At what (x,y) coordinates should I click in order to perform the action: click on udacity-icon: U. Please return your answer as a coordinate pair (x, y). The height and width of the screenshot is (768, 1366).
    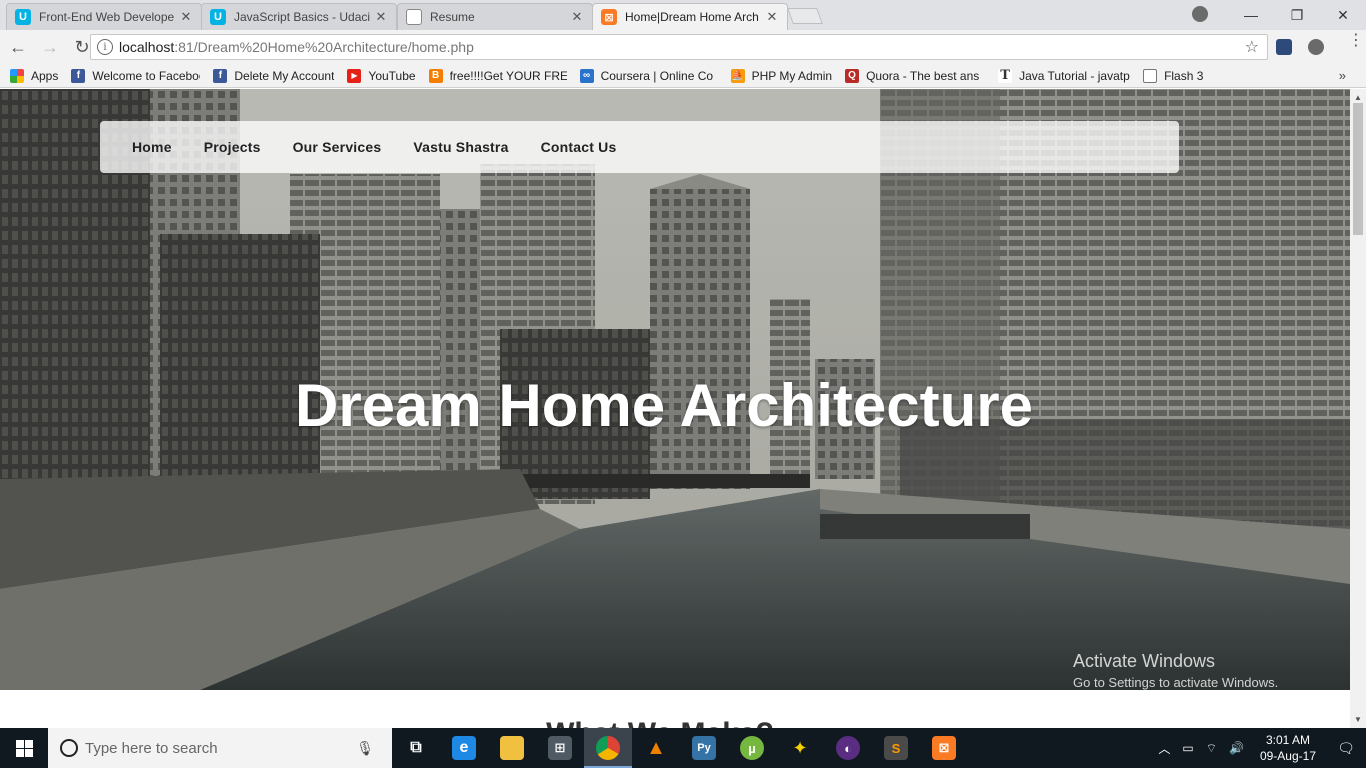
    Looking at the image, I should click on (218, 17).